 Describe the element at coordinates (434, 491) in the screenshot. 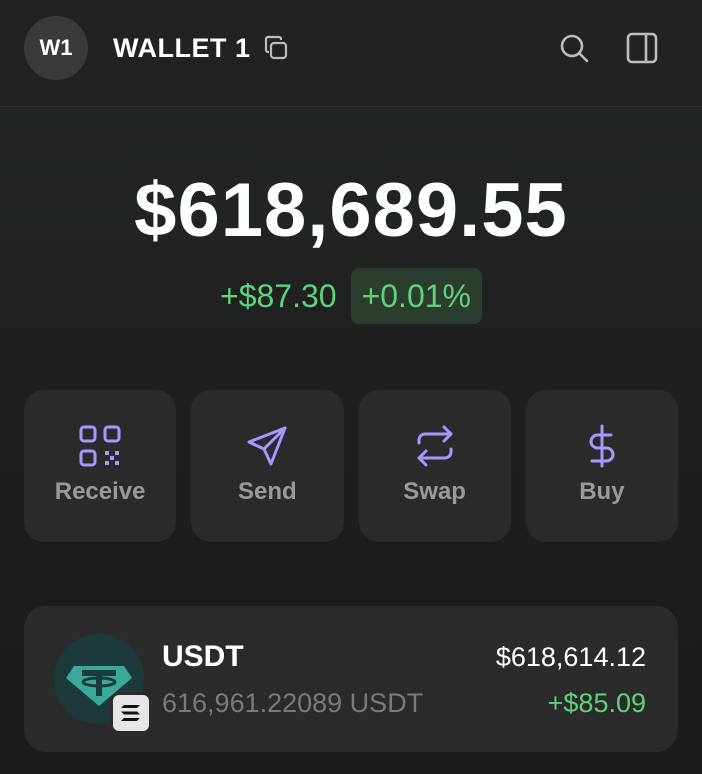

I see `swap-label: Swap` at that location.